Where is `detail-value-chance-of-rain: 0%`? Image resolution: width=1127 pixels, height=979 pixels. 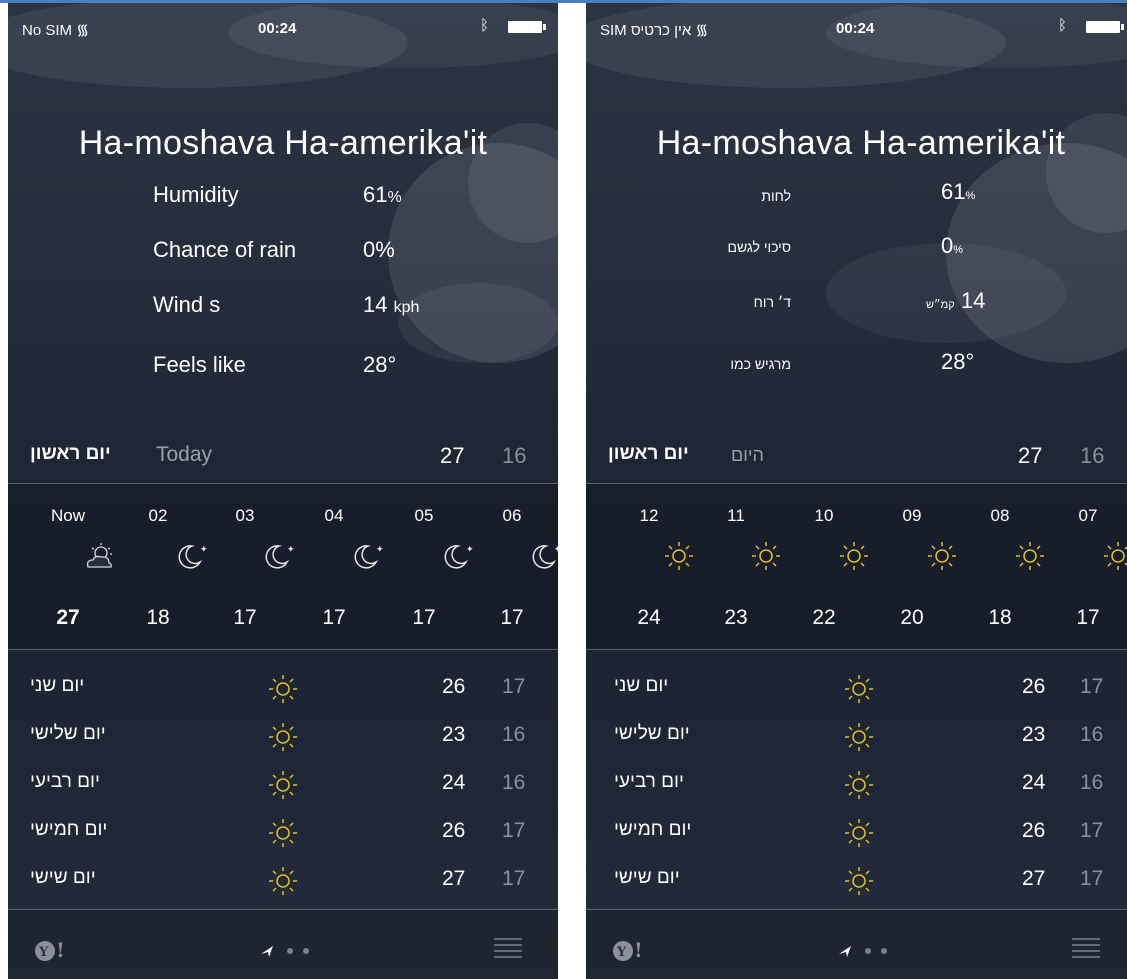 detail-value-chance-of-rain: 0% is located at coordinates (379, 249).